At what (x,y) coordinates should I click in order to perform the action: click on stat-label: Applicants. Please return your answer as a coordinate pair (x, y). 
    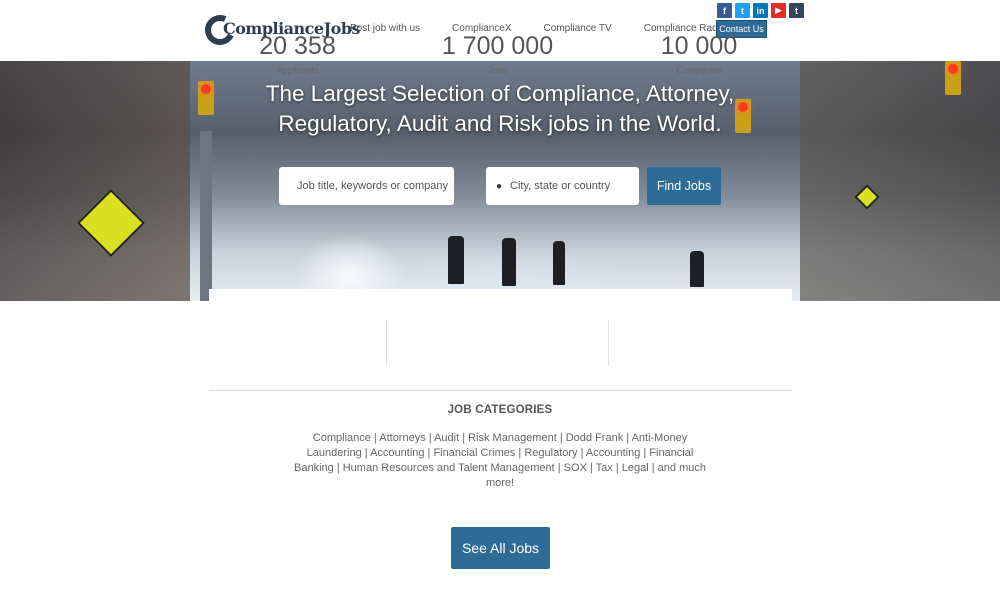
    Looking at the image, I should click on (297, 70).